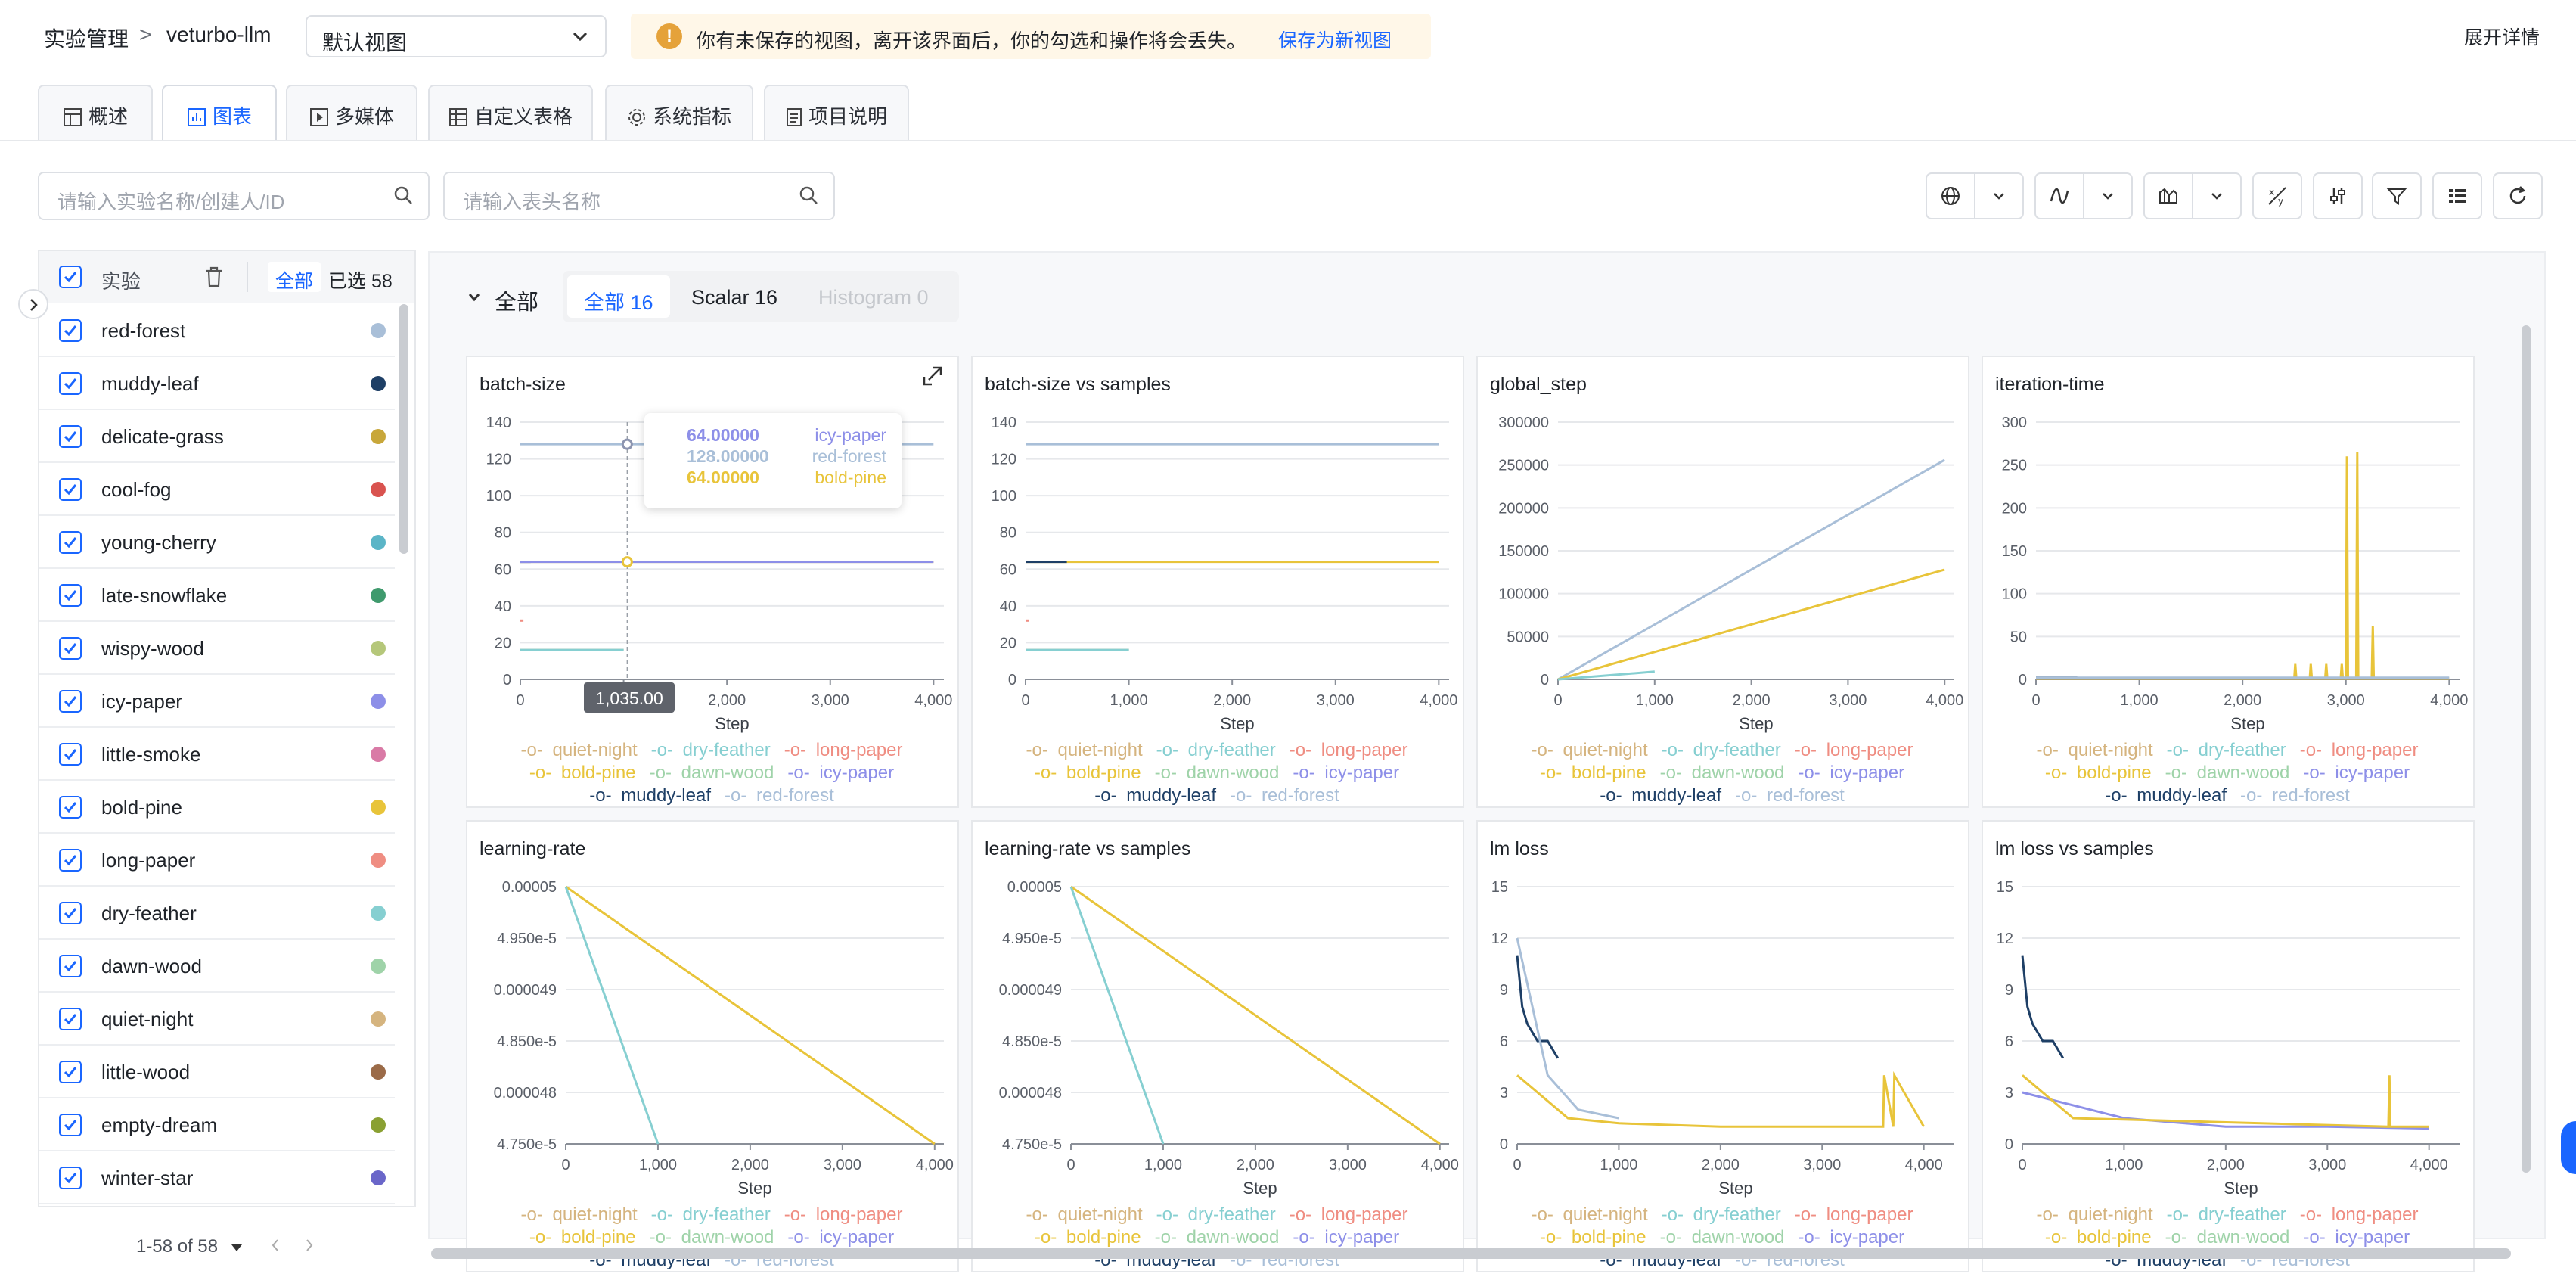 This screenshot has width=2576, height=1274. Describe the element at coordinates (2568, 1147) in the screenshot. I see `help-float-button` at that location.